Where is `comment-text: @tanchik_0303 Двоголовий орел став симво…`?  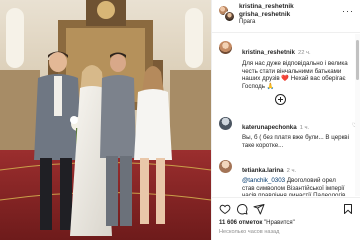
comment-text: @tanchik_0303 Двоголовий орел став симво… is located at coordinates (295, 186).